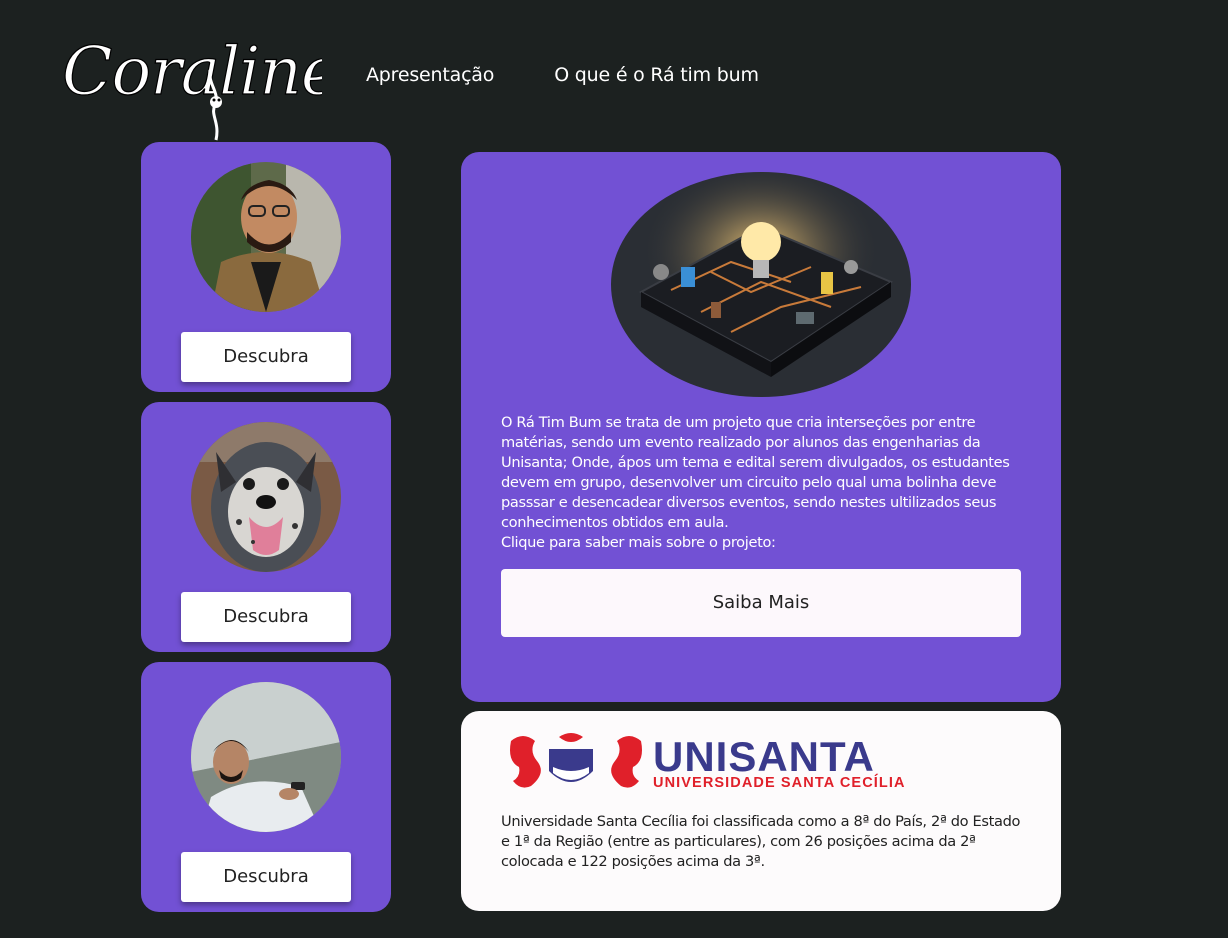 Image resolution: width=1228 pixels, height=938 pixels. I want to click on circuit-board-image, so click(761, 284).